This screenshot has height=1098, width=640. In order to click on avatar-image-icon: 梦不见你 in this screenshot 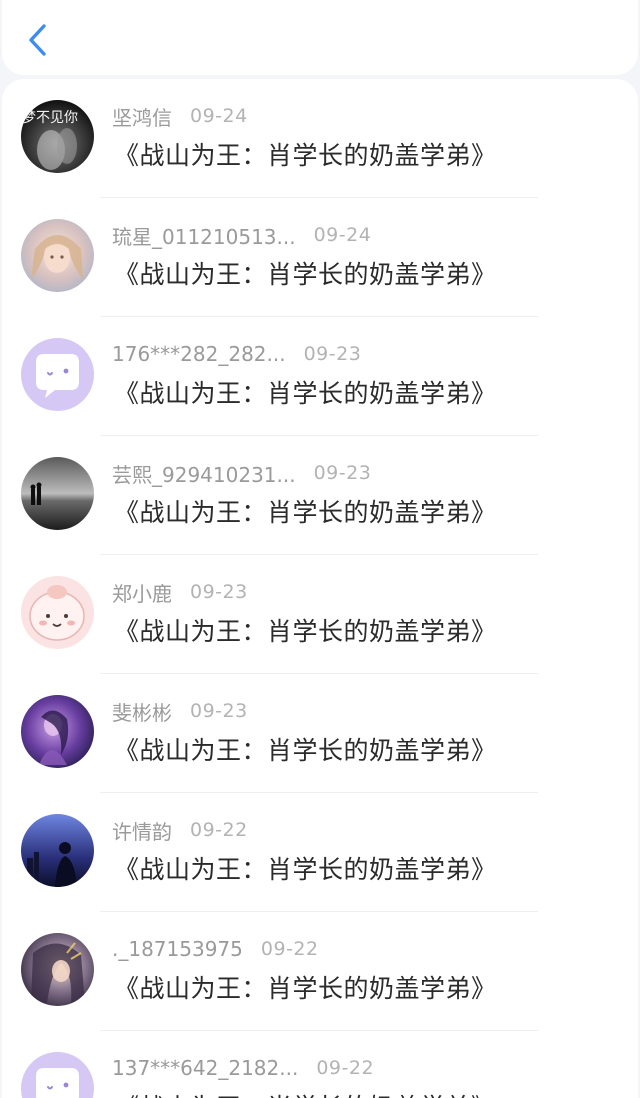, I will do `click(57, 136)`.